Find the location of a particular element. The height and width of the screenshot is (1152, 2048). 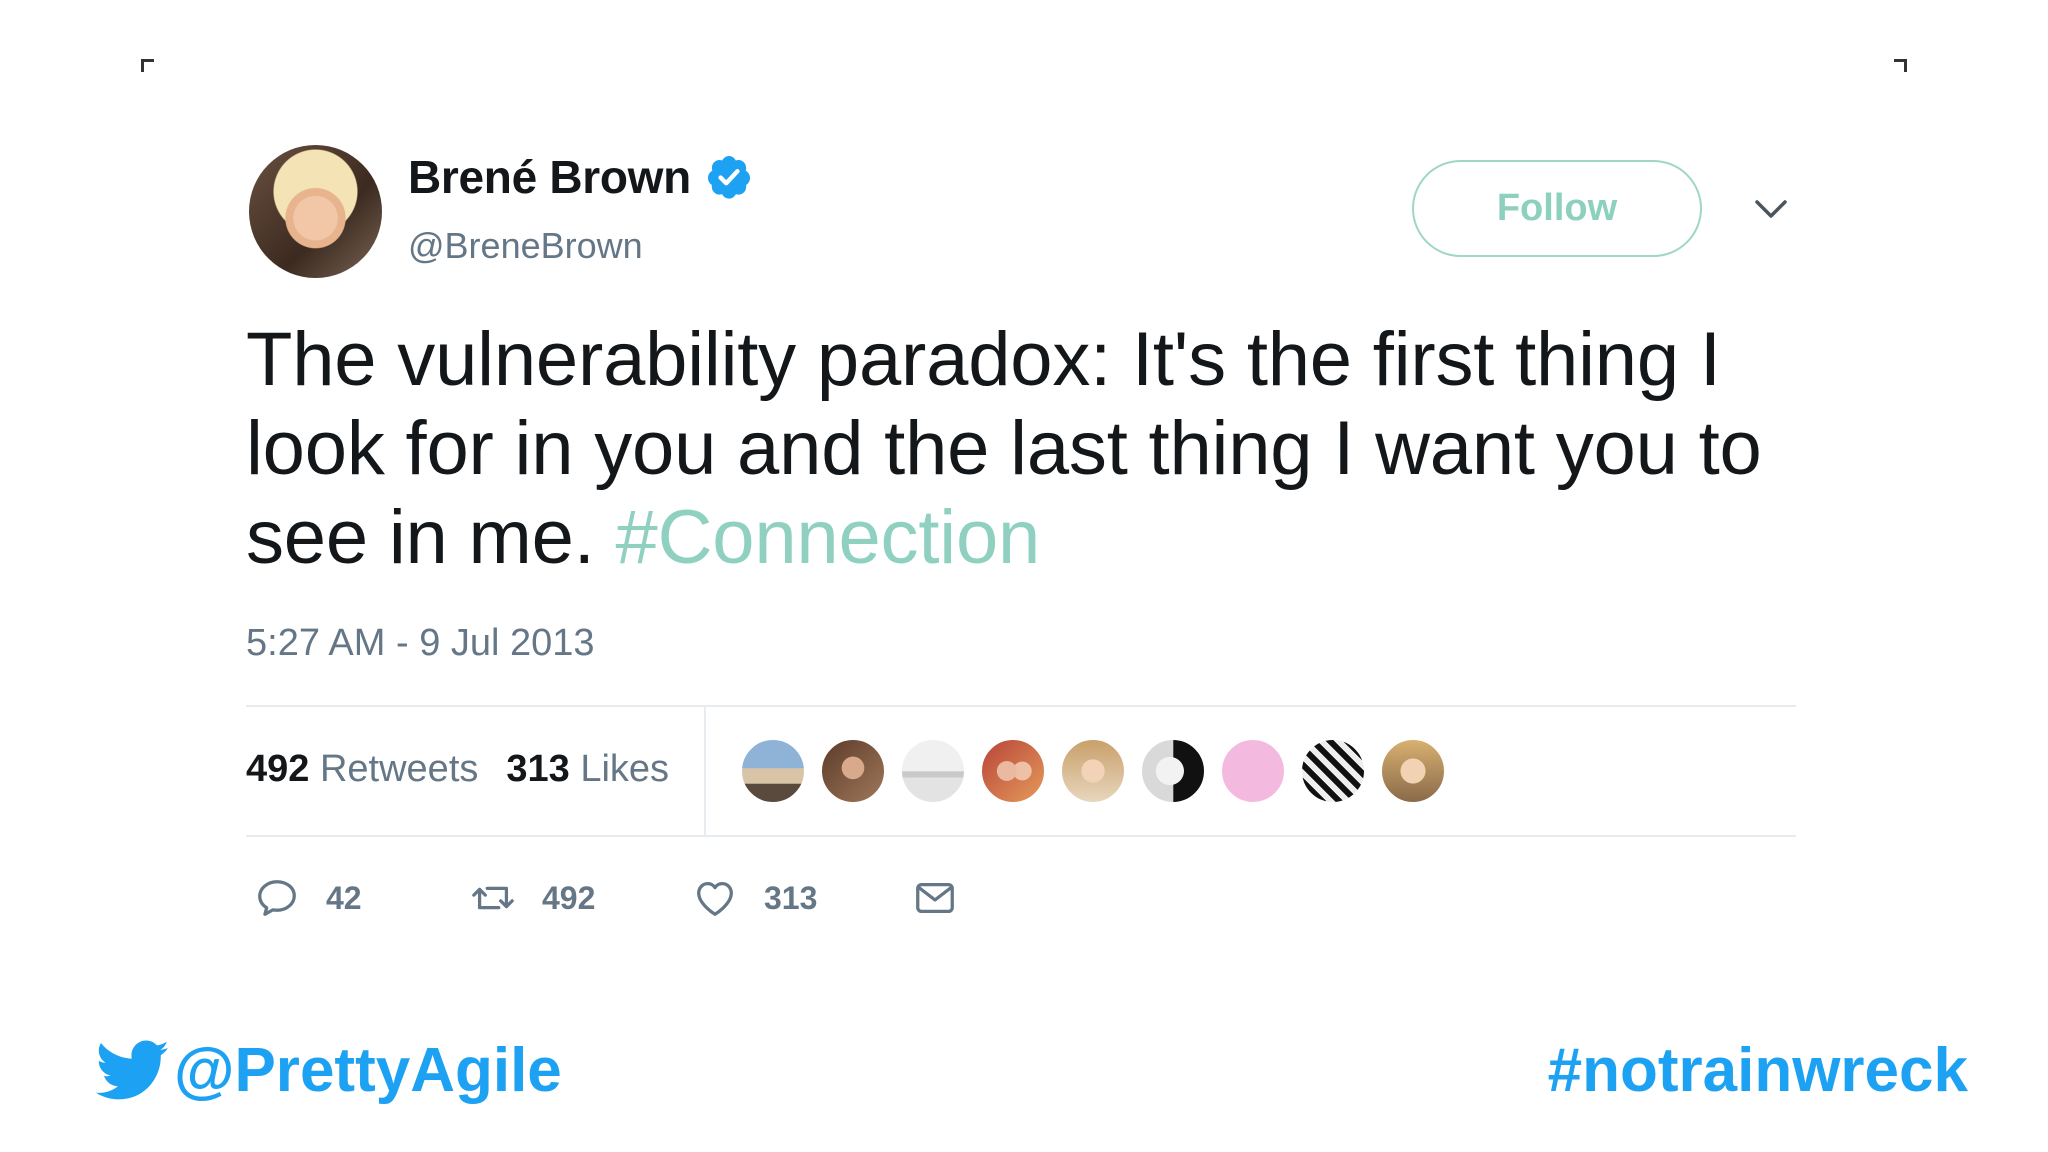

engagement-stats: 492 Retweets 313 Likes is located at coordinates (471, 769).